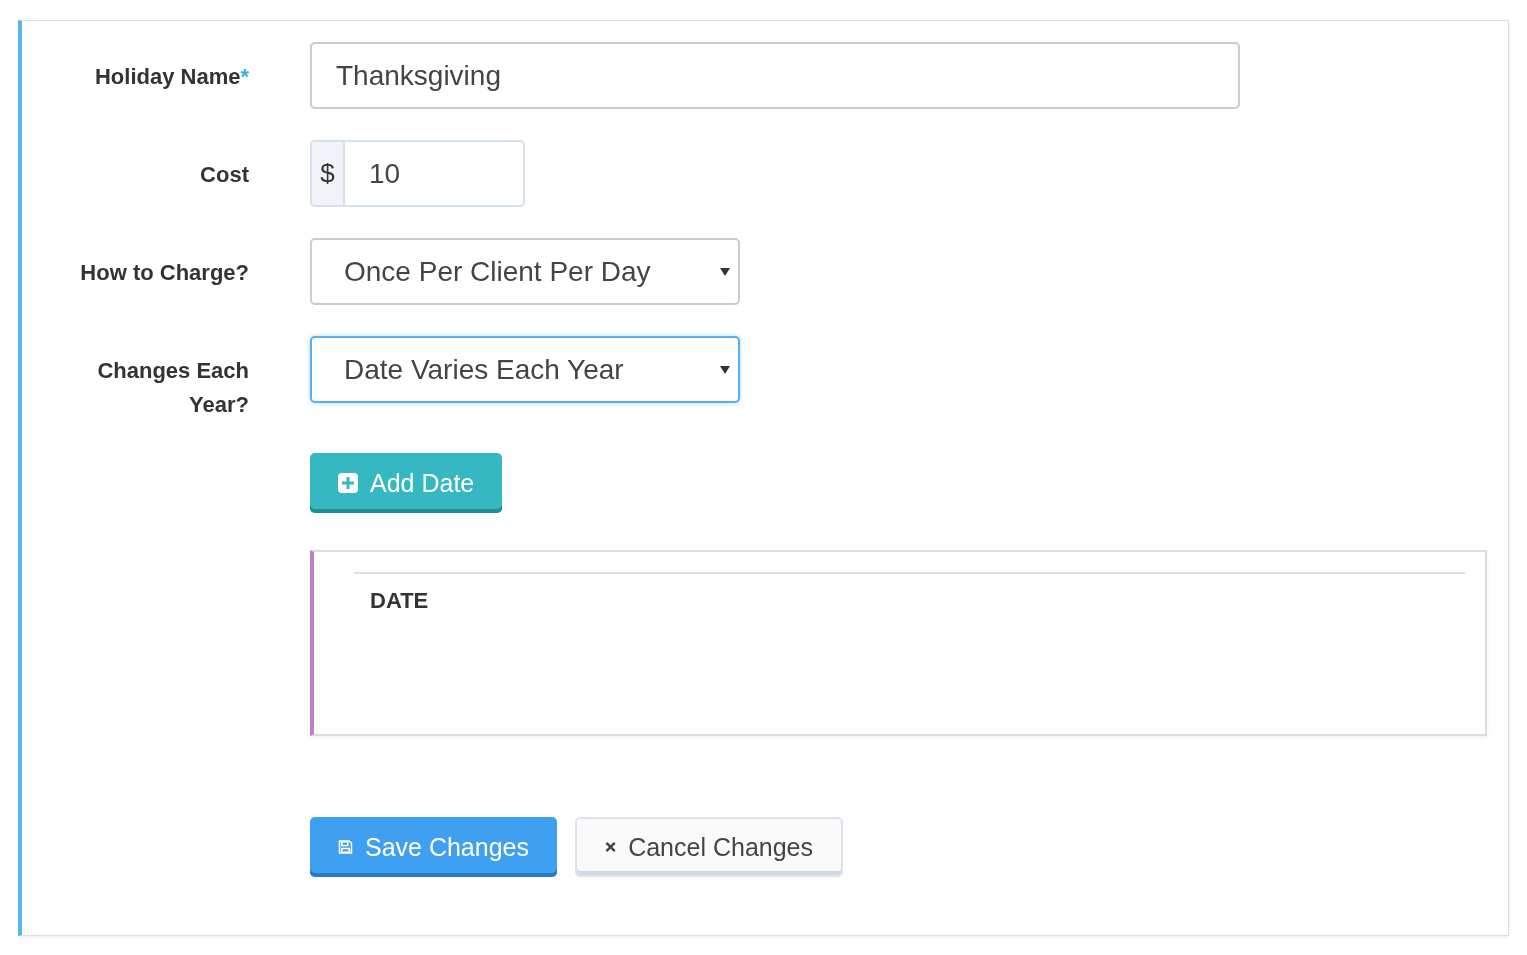 The height and width of the screenshot is (955, 1527). What do you see at coordinates (399, 600) in the screenshot?
I see `column-header: DATE` at bounding box center [399, 600].